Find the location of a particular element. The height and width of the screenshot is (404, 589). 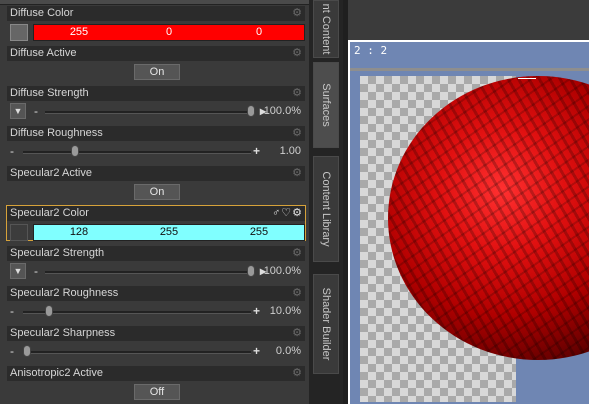

property-label: Specular2 Sharpness is located at coordinates (63, 333).